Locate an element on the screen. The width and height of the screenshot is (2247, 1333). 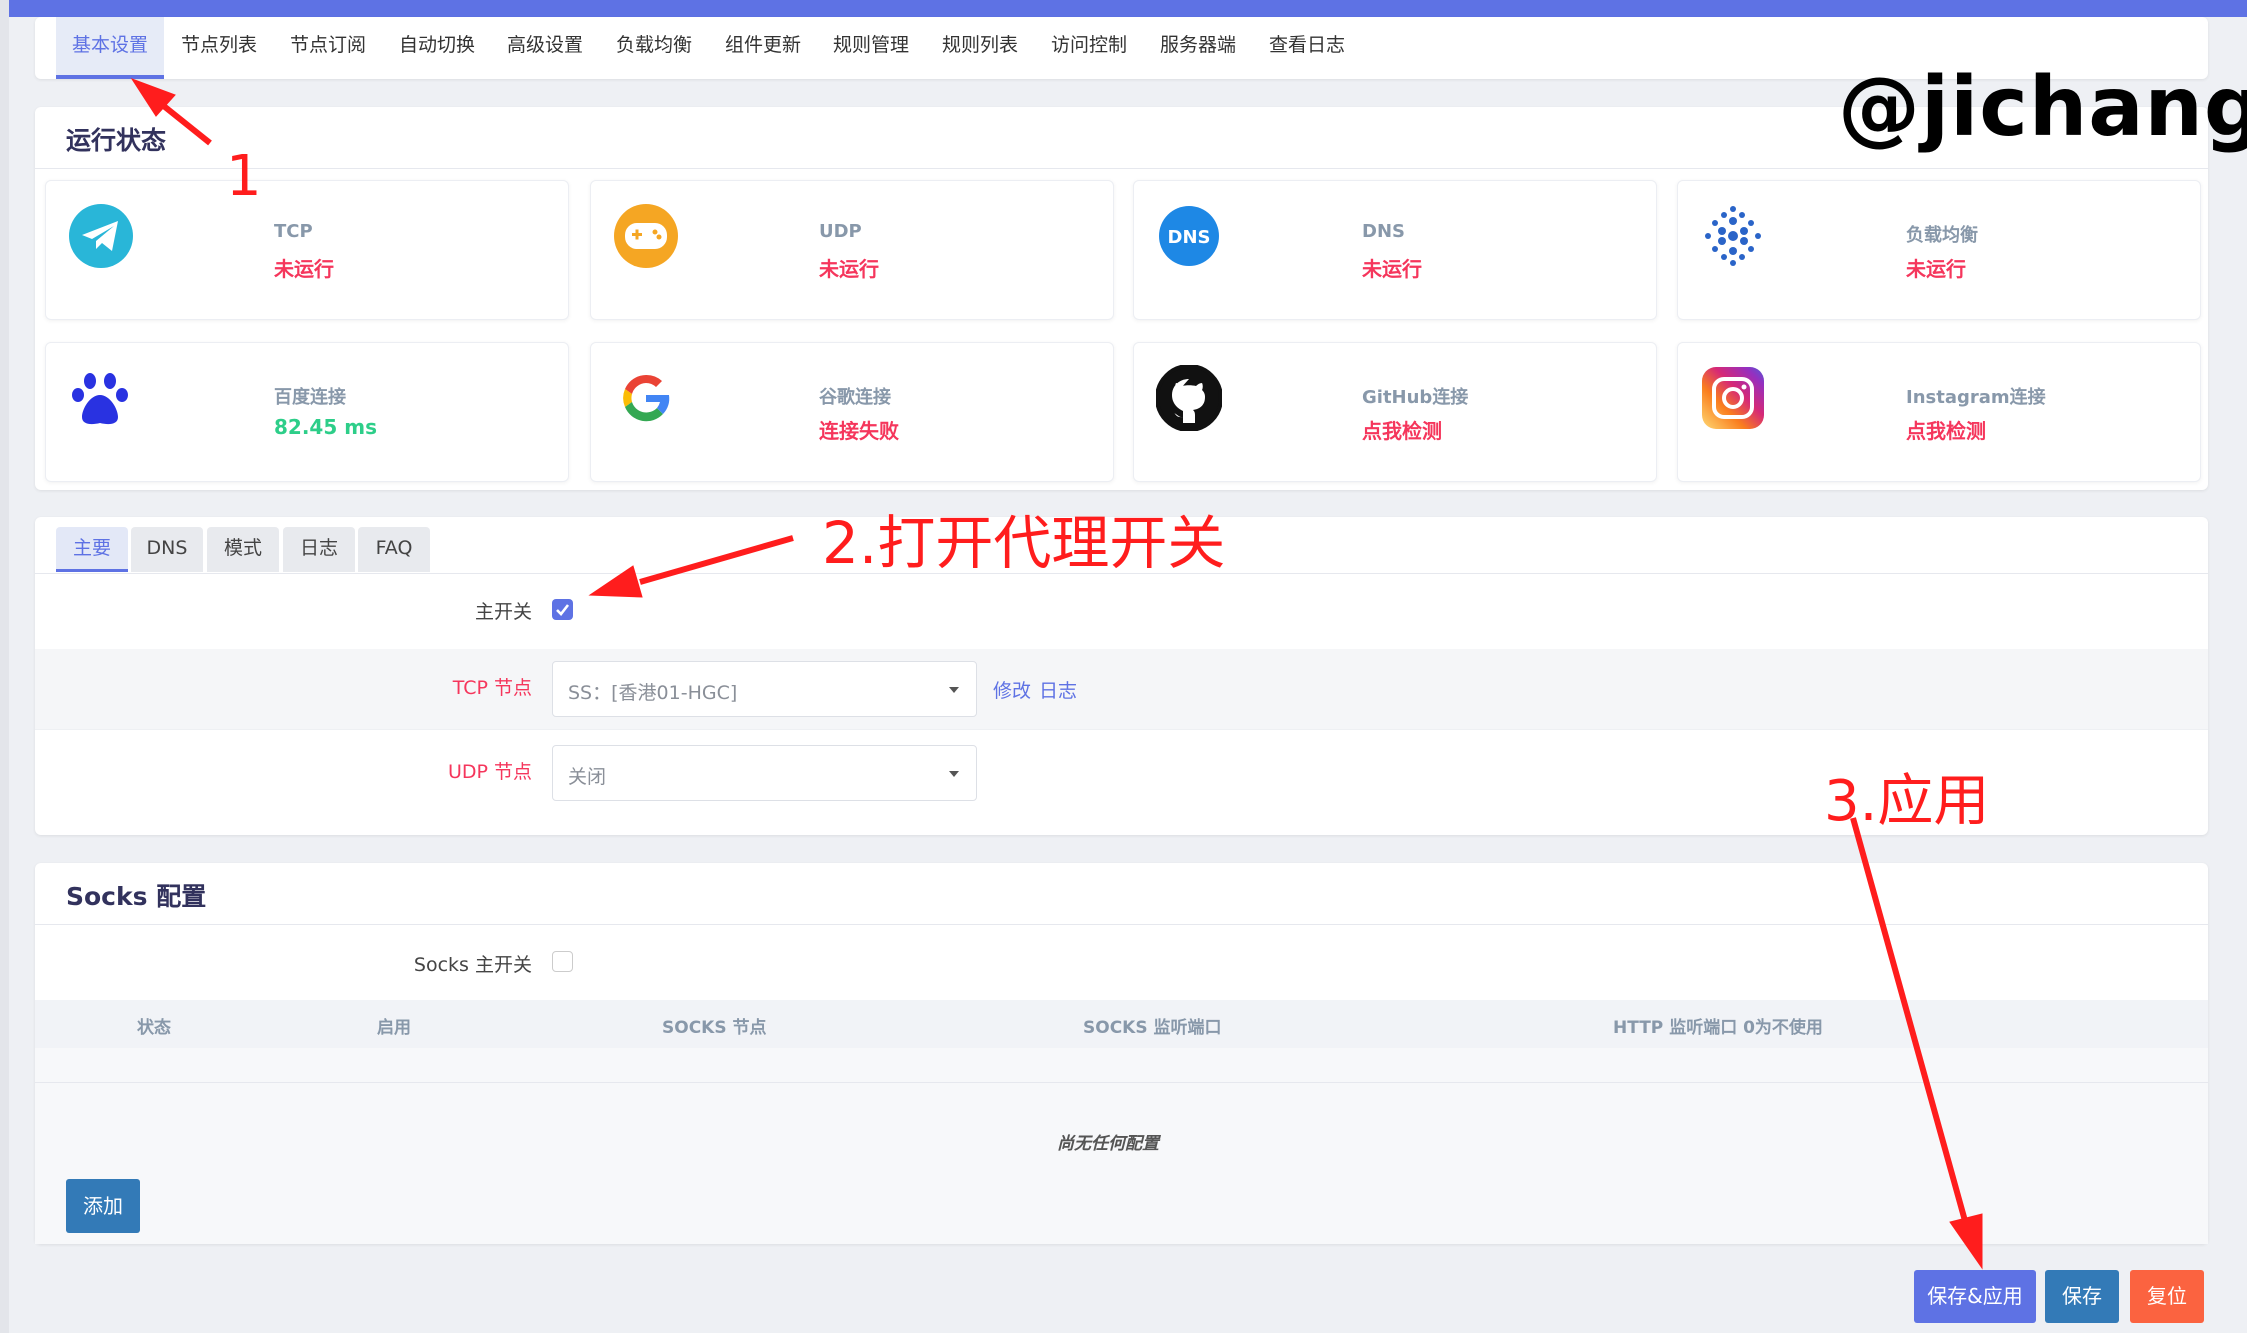
annotation-step-3: 3.应用 is located at coordinates (1907, 801).